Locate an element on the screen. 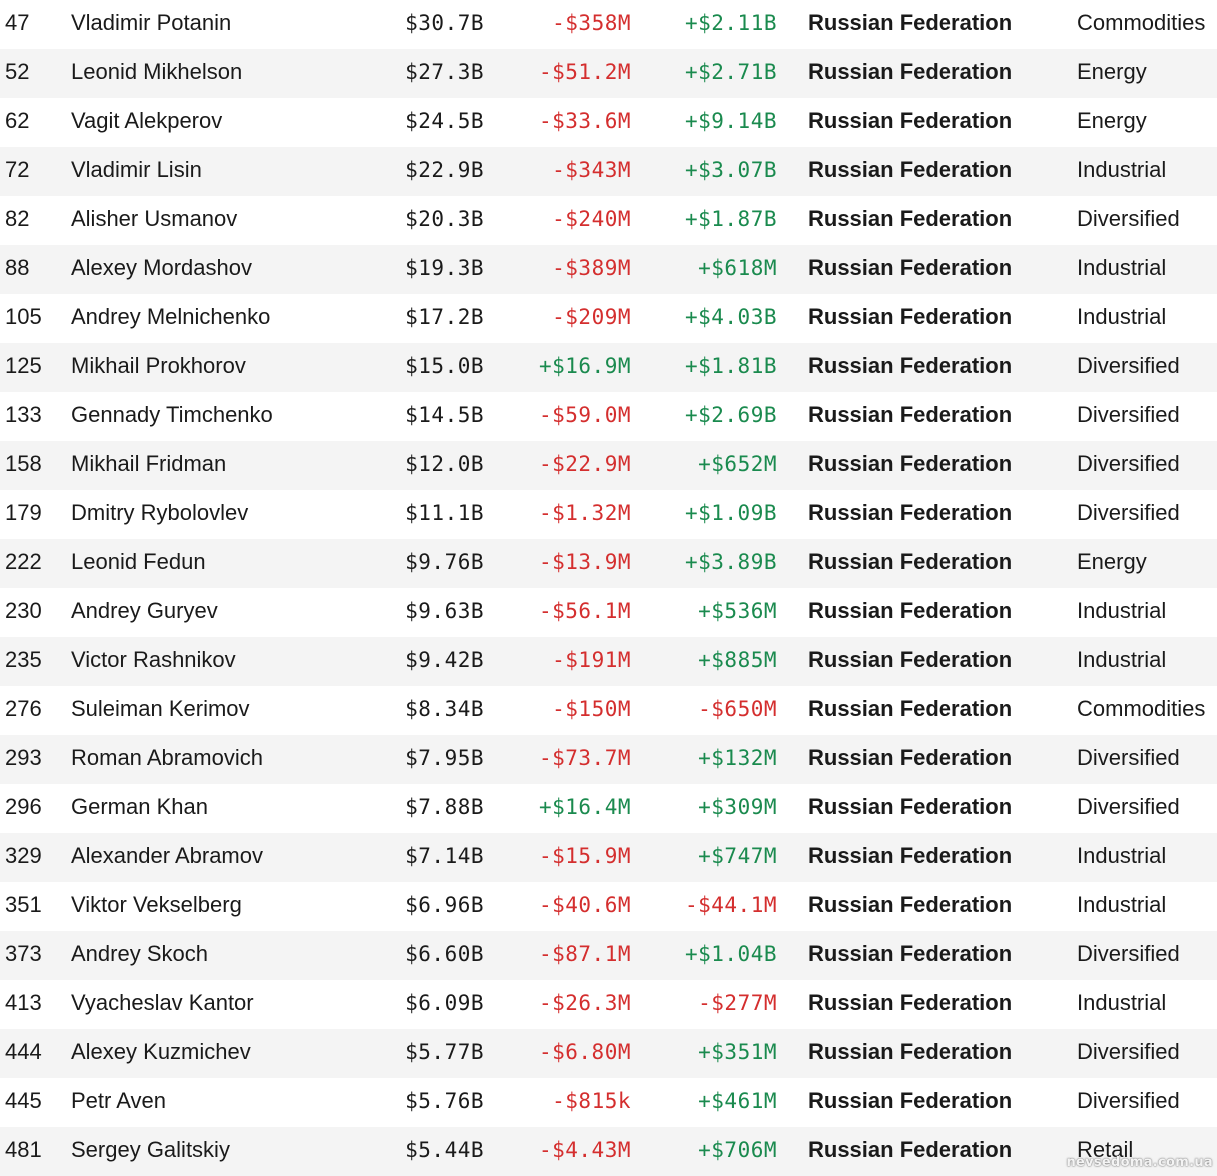  name-cell: Alexey Mordashov is located at coordinates (161, 267).